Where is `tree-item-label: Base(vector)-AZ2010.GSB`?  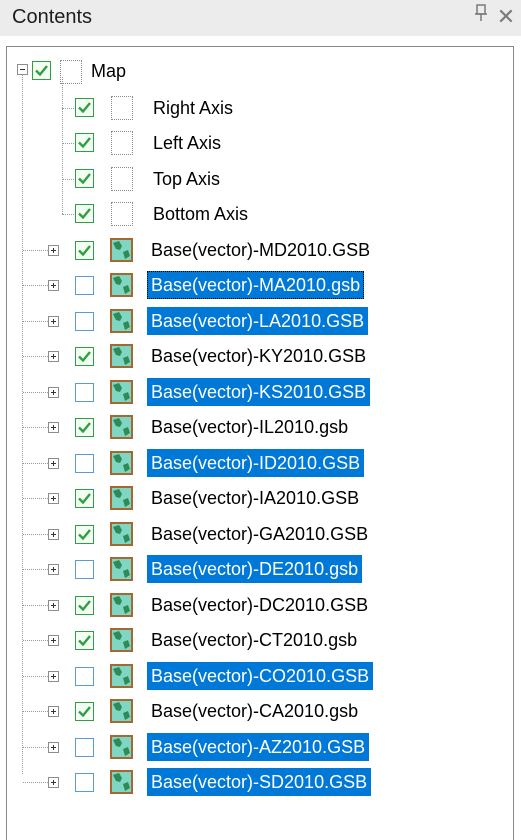 tree-item-label: Base(vector)-AZ2010.GSB is located at coordinates (258, 746).